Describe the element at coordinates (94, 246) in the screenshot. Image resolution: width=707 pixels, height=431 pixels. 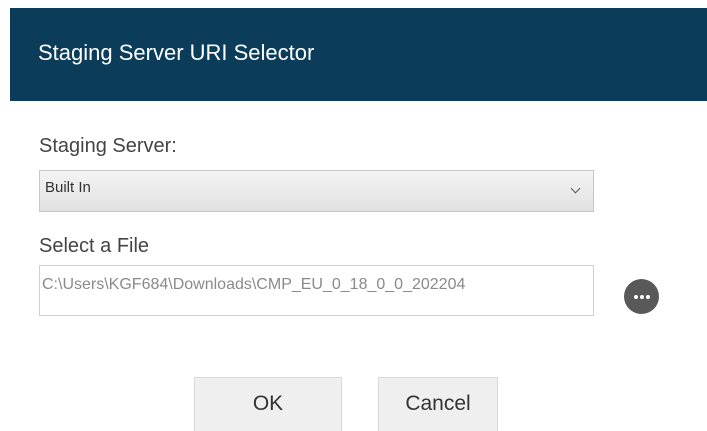
I see `select-file-label: Select a File` at that location.